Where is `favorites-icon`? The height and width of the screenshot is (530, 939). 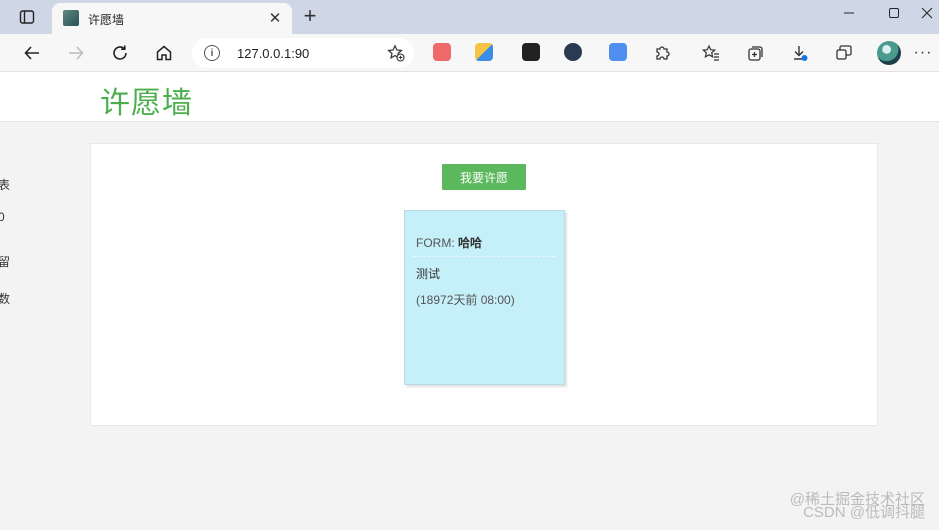 favorites-icon is located at coordinates (711, 53).